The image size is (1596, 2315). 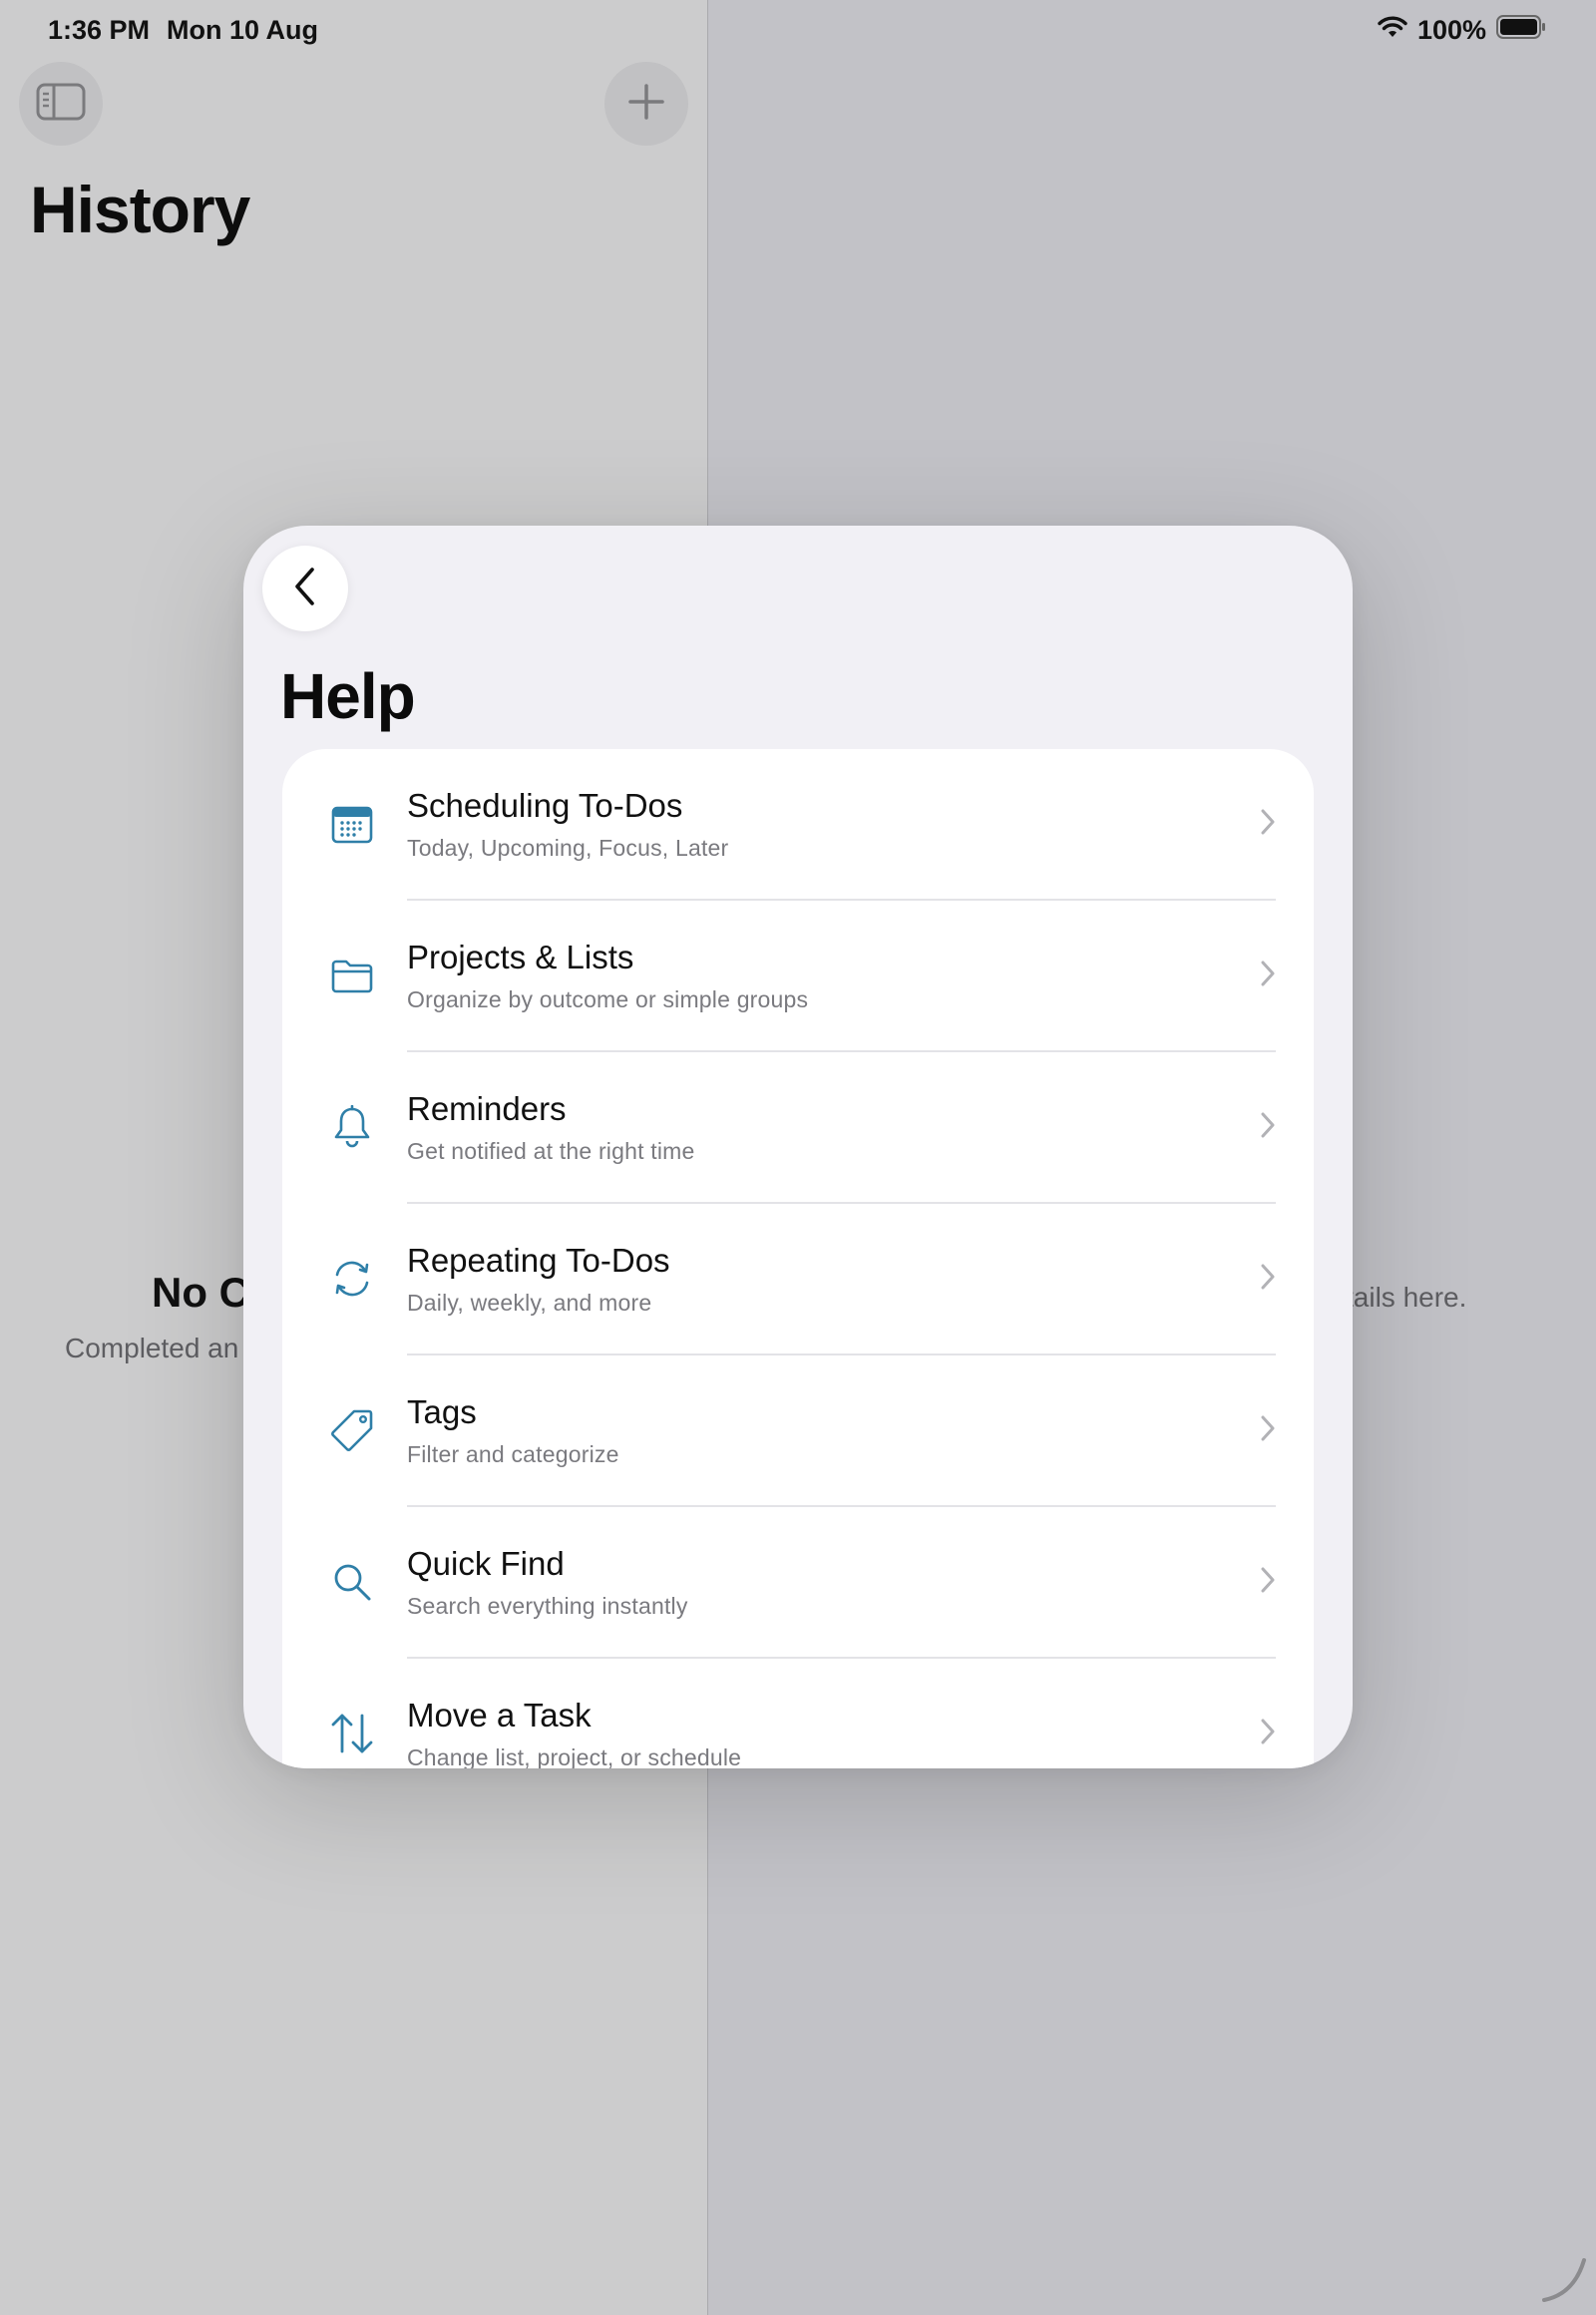 What do you see at coordinates (348, 696) in the screenshot?
I see `help-title: Help` at bounding box center [348, 696].